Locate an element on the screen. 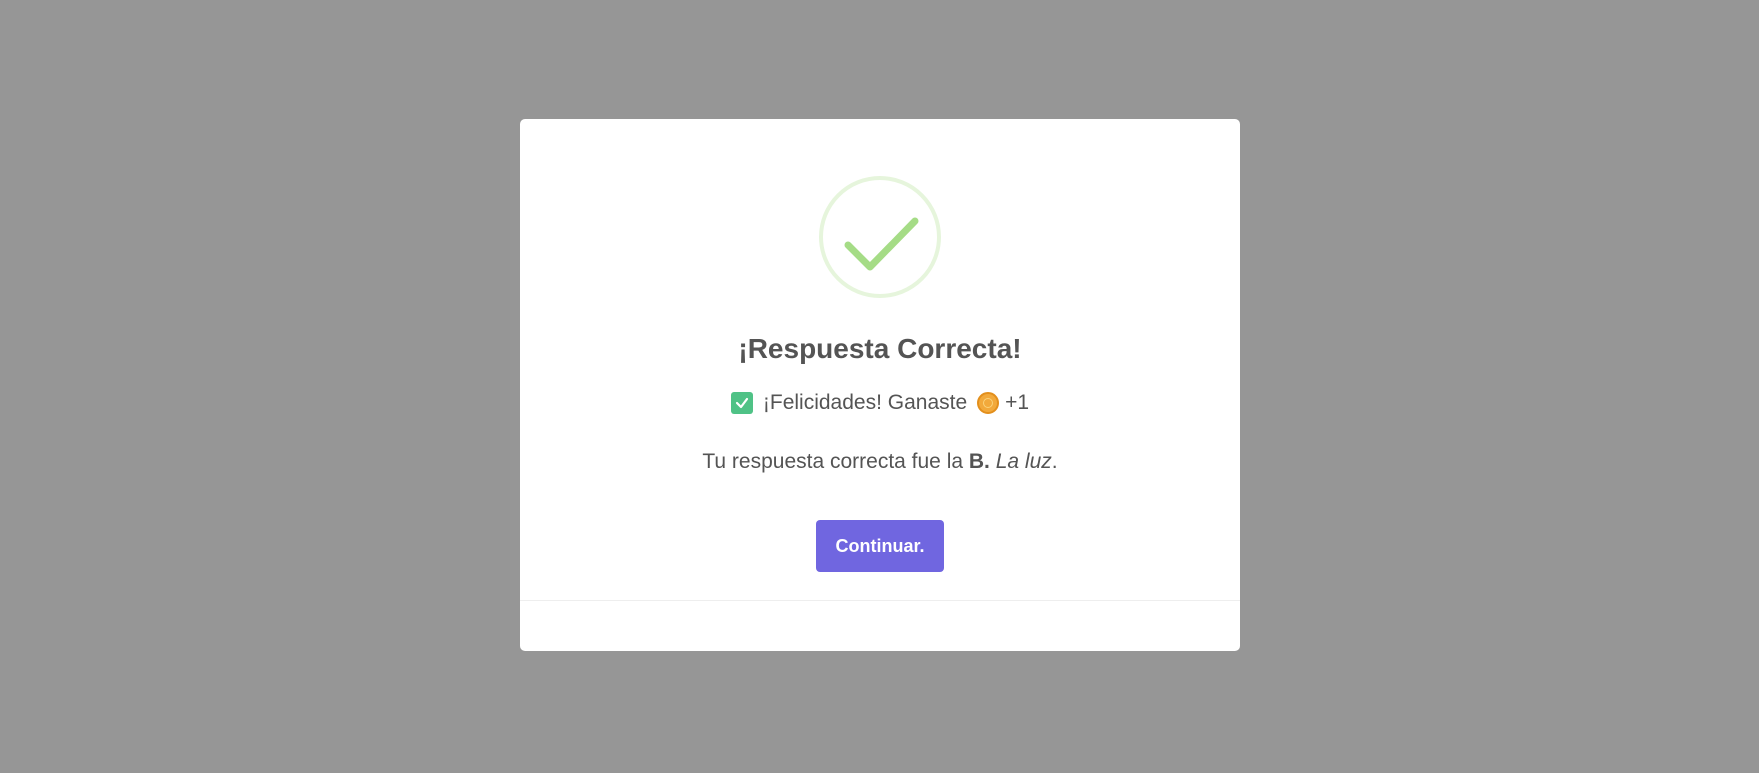 This screenshot has width=1759, height=773. success-check-icon is located at coordinates (880, 237).